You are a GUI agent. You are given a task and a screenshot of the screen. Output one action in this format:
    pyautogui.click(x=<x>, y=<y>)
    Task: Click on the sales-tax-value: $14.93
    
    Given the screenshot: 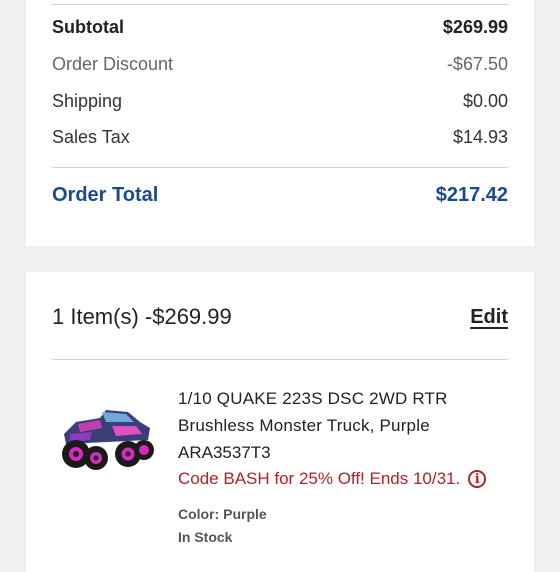 What is the action you would take?
    pyautogui.click(x=480, y=136)
    